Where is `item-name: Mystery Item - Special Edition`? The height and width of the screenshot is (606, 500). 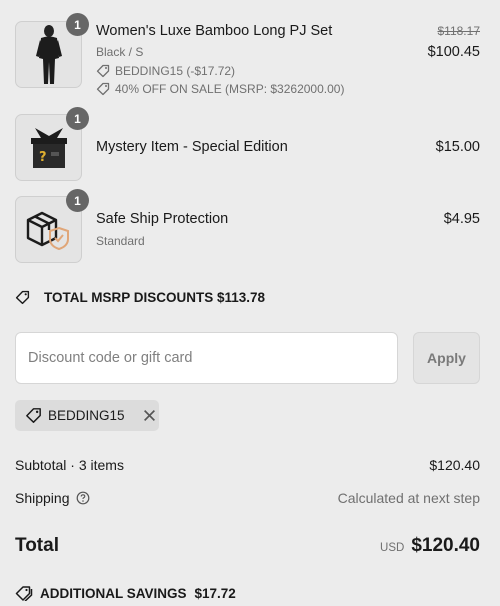
item-name: Mystery Item - Special Edition is located at coordinates (192, 147).